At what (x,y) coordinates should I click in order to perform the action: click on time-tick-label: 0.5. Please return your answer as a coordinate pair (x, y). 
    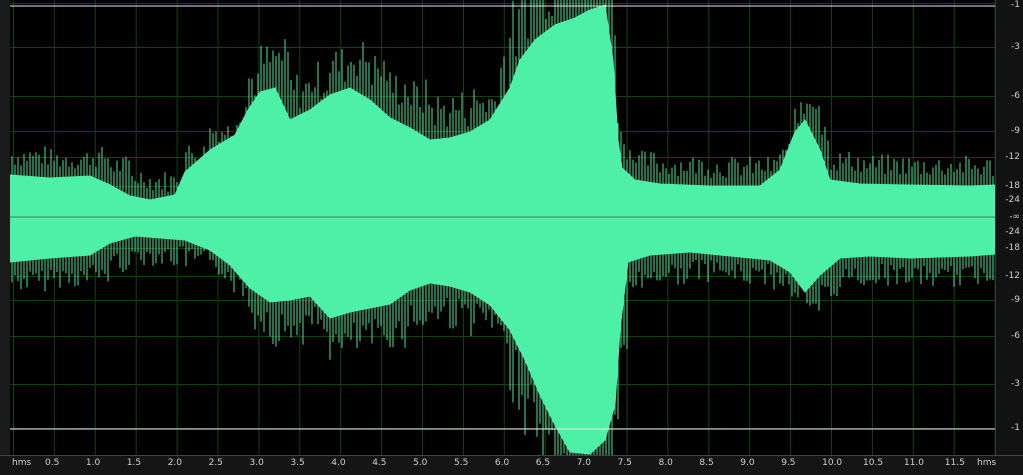
    Looking at the image, I should click on (52, 463).